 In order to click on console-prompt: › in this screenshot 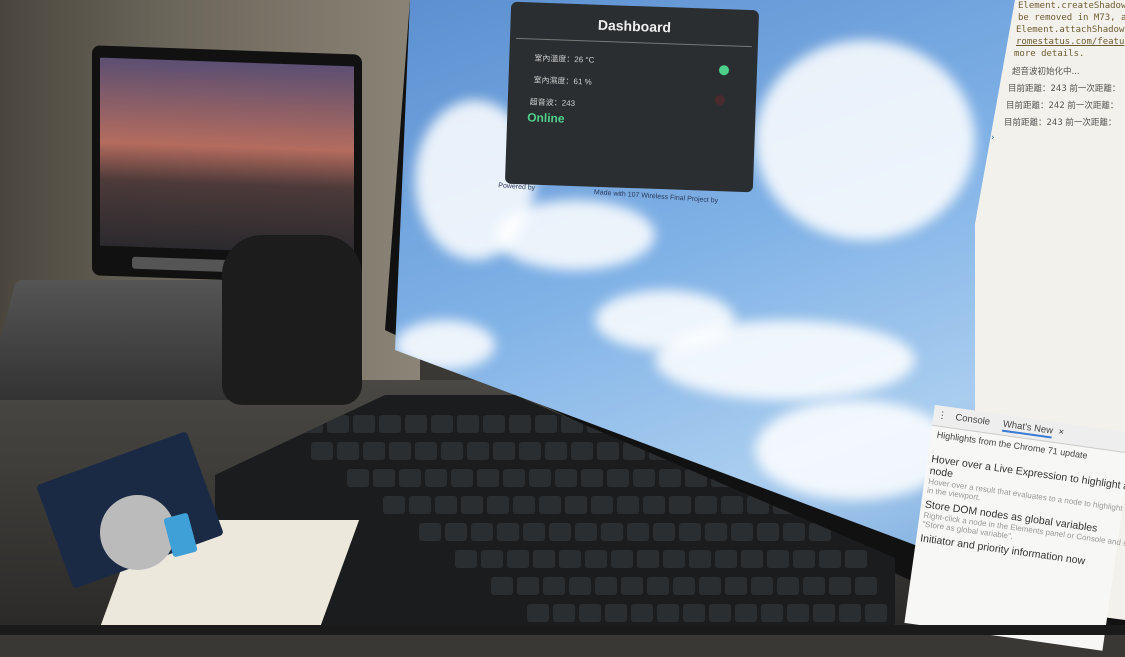, I will do `click(1057, 138)`.